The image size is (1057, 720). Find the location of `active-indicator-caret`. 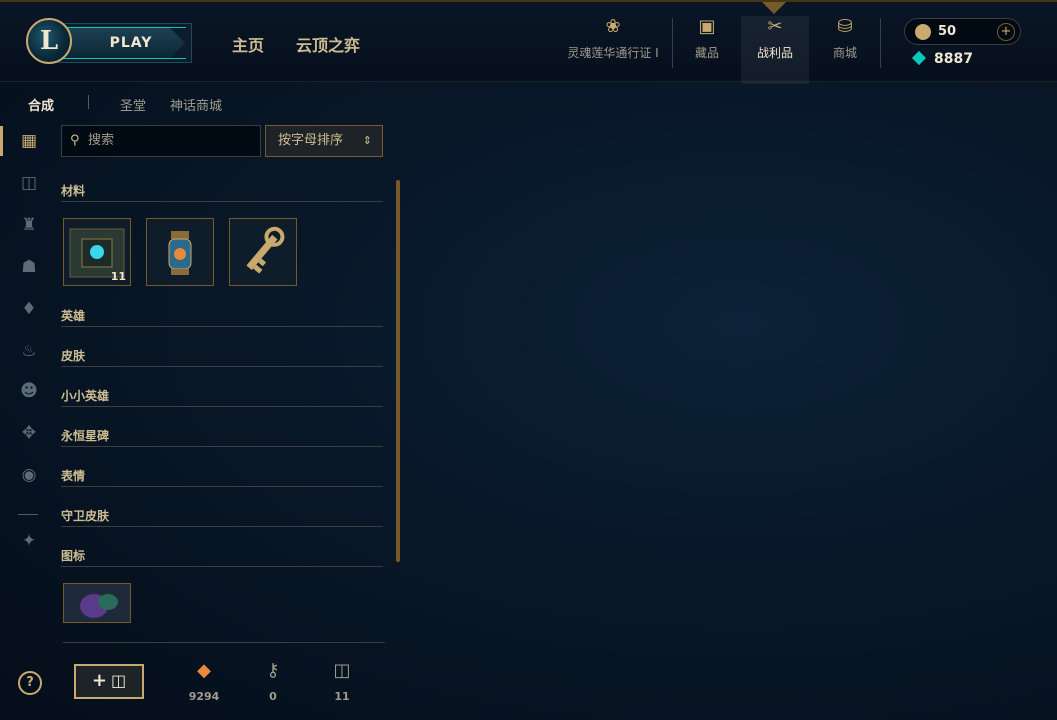

active-indicator-caret is located at coordinates (774, 8).